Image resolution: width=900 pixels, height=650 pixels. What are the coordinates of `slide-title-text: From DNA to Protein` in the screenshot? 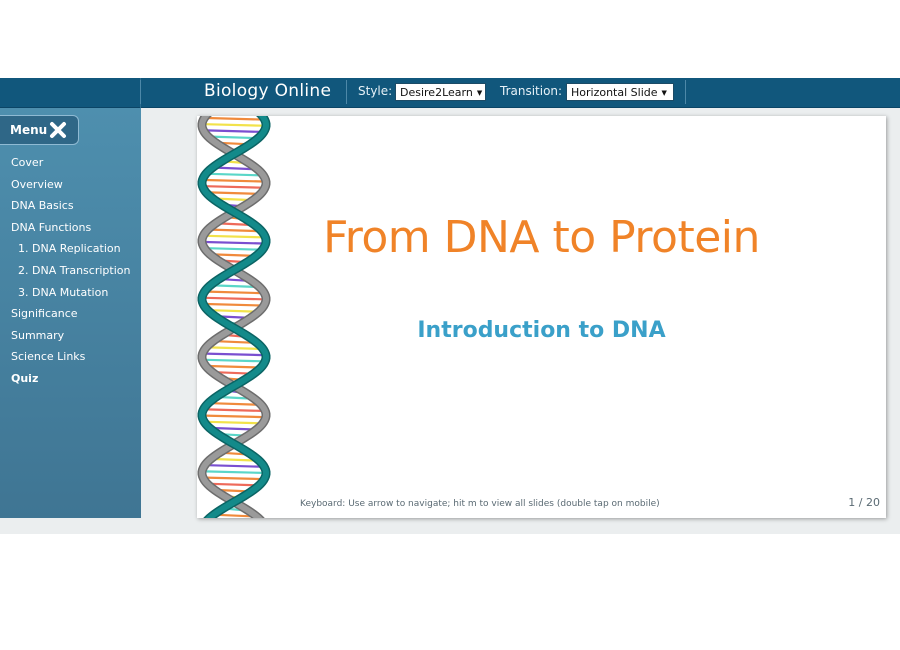 It's located at (541, 237).